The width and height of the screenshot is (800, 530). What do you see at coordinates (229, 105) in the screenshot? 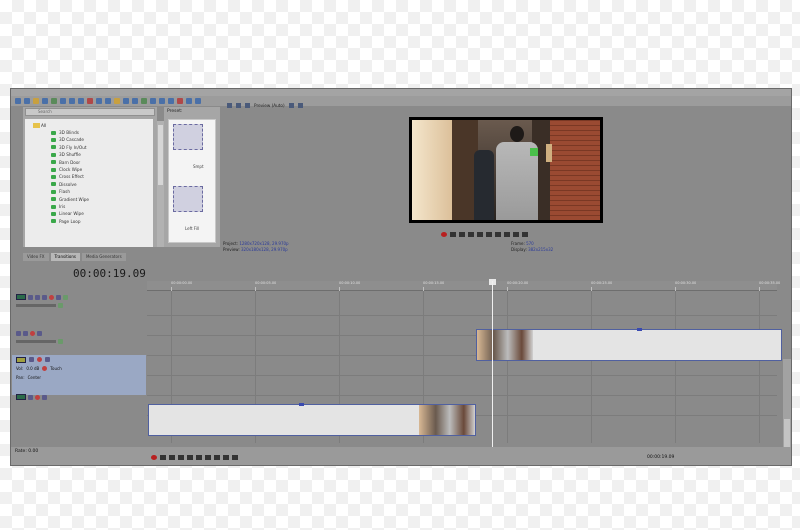
I see `video-output-fx-icon` at bounding box center [229, 105].